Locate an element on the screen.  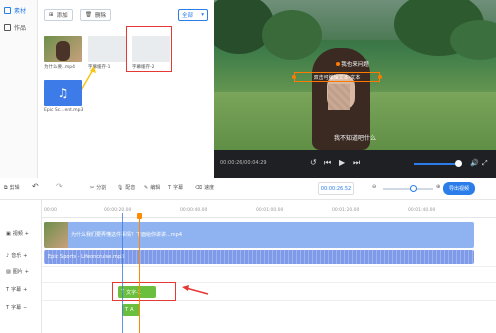
volume-slider is located at coordinates (437, 164).